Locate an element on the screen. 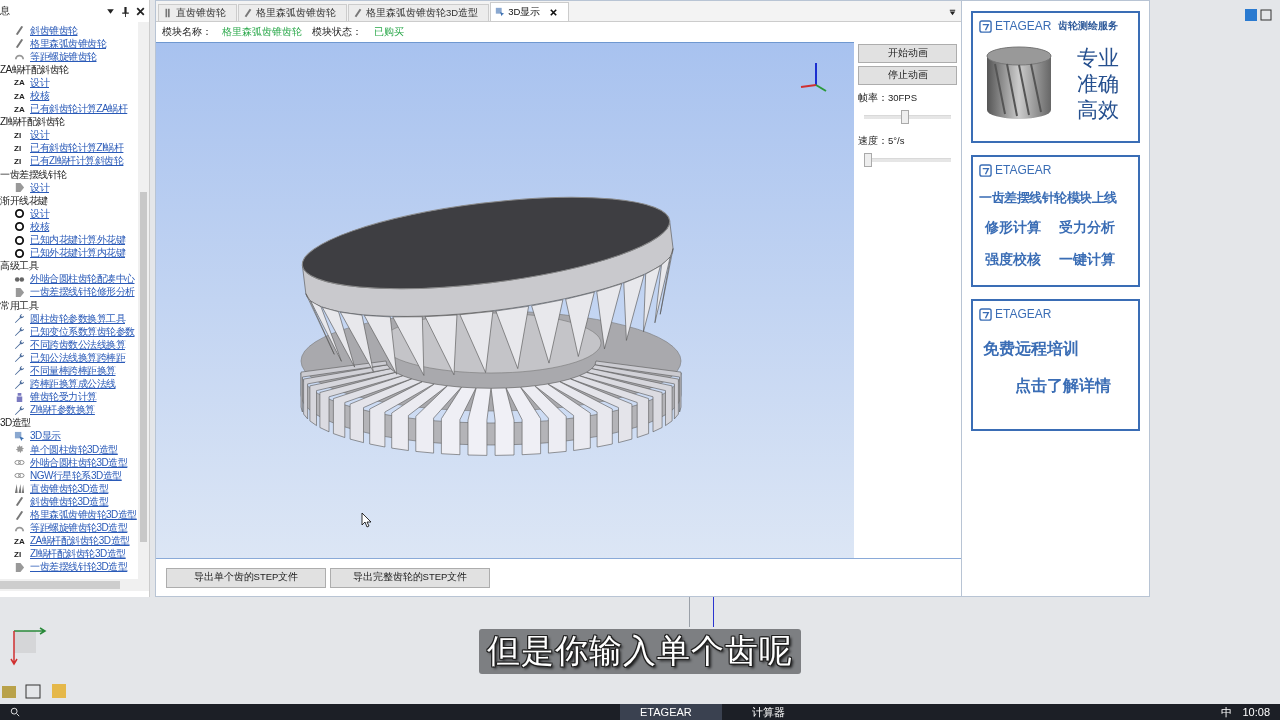 This screenshot has width=1280, height=720. tree-link: 已知变位系数算齿轮参数 is located at coordinates (82, 331).